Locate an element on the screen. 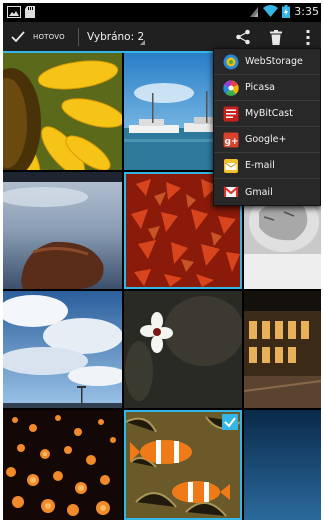 This screenshot has width=323, height=521. clock: 3:35 is located at coordinates (306, 11).